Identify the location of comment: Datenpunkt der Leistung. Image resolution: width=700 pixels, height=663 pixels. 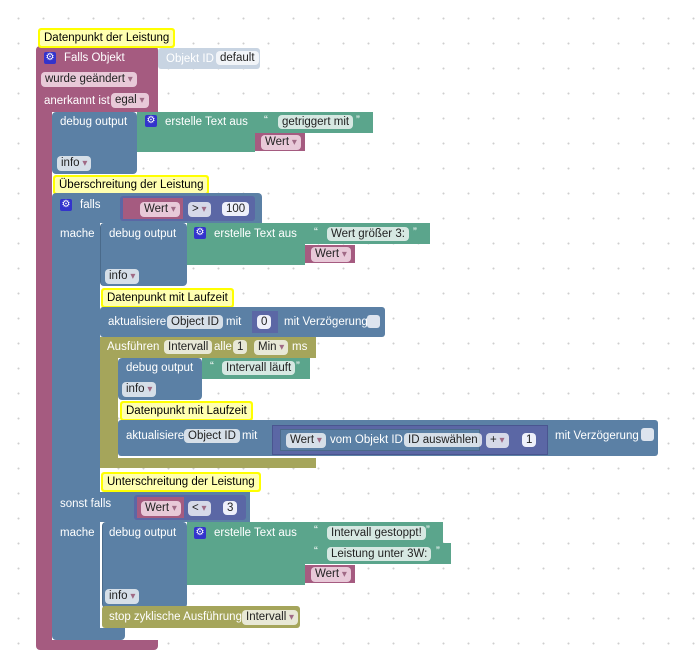
(107, 38).